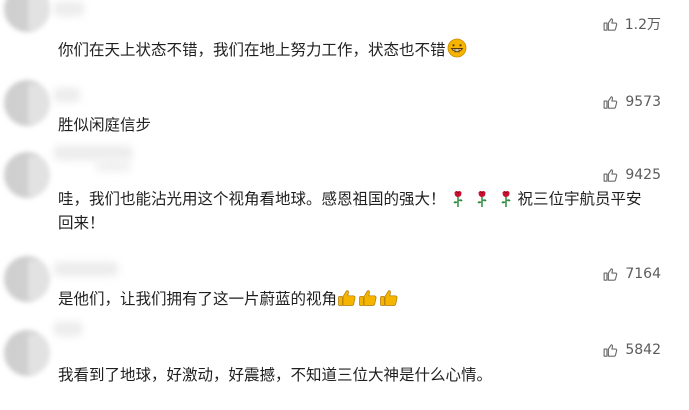 The image size is (689, 410). What do you see at coordinates (579, 199) in the screenshot?
I see `comment-text-content: 祝三位宇航员平安` at bounding box center [579, 199].